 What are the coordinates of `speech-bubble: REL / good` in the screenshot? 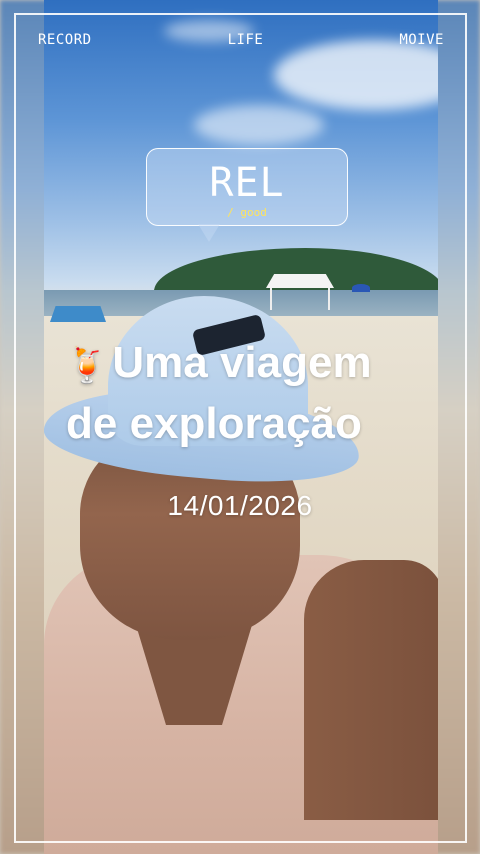 It's located at (247, 187).